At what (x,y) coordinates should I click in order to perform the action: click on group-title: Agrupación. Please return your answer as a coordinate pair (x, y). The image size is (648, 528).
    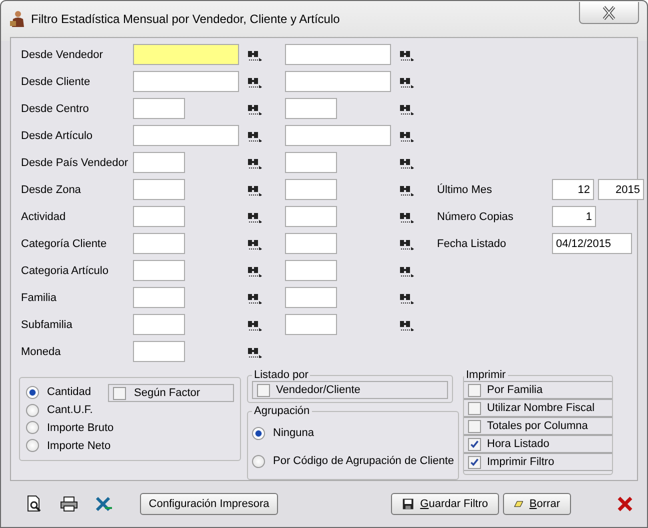
    Looking at the image, I should click on (282, 411).